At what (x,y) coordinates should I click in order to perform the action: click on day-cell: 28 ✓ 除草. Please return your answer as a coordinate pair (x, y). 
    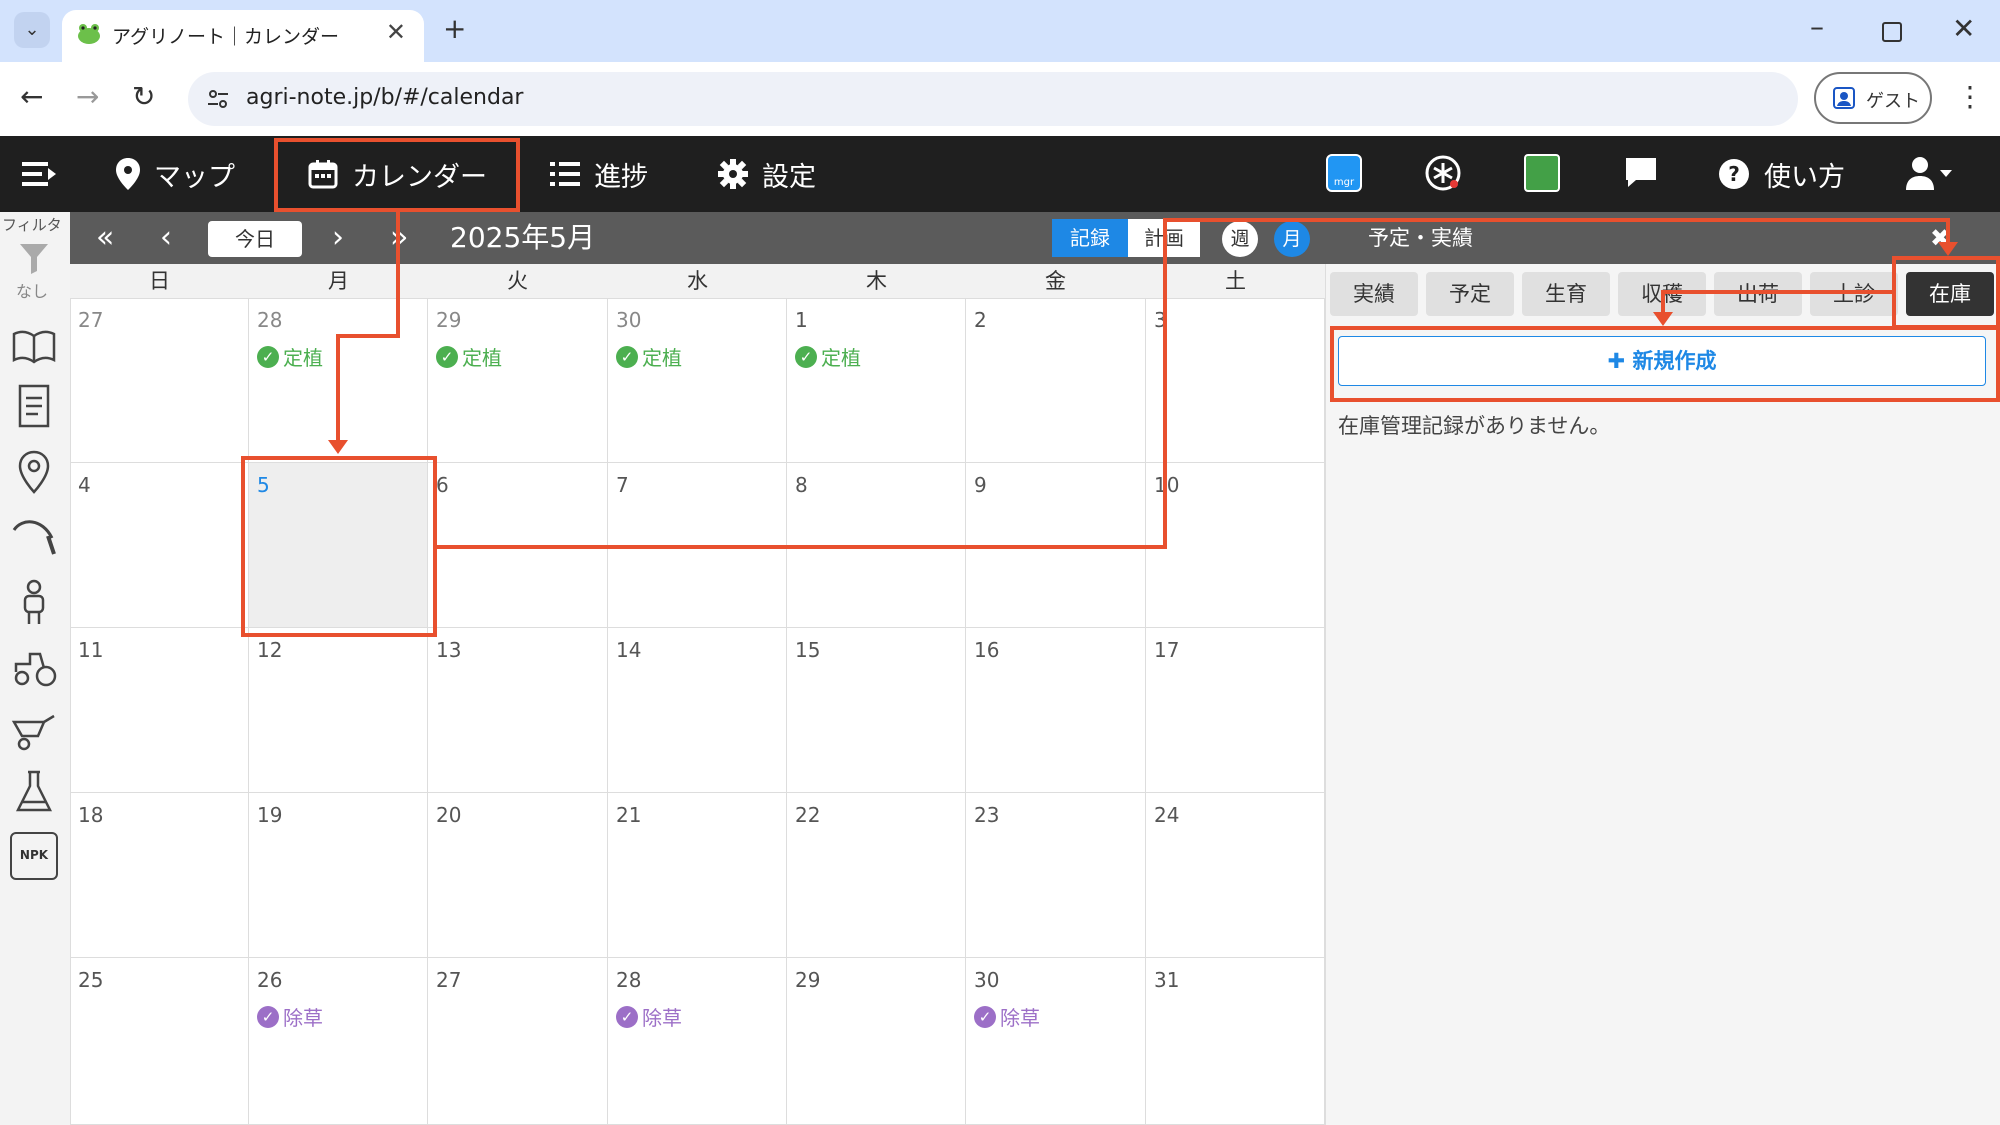
    Looking at the image, I should click on (697, 1041).